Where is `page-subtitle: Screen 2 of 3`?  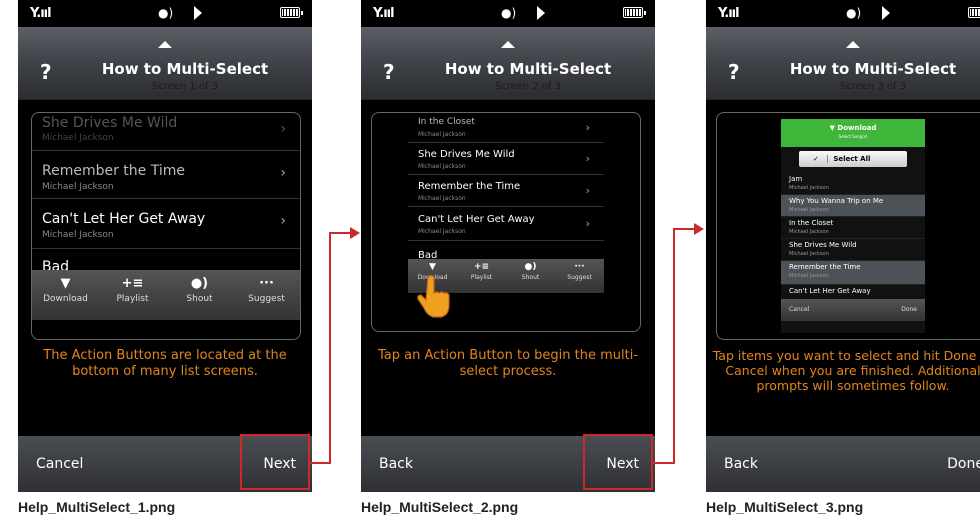
page-subtitle: Screen 2 of 3 is located at coordinates (528, 86).